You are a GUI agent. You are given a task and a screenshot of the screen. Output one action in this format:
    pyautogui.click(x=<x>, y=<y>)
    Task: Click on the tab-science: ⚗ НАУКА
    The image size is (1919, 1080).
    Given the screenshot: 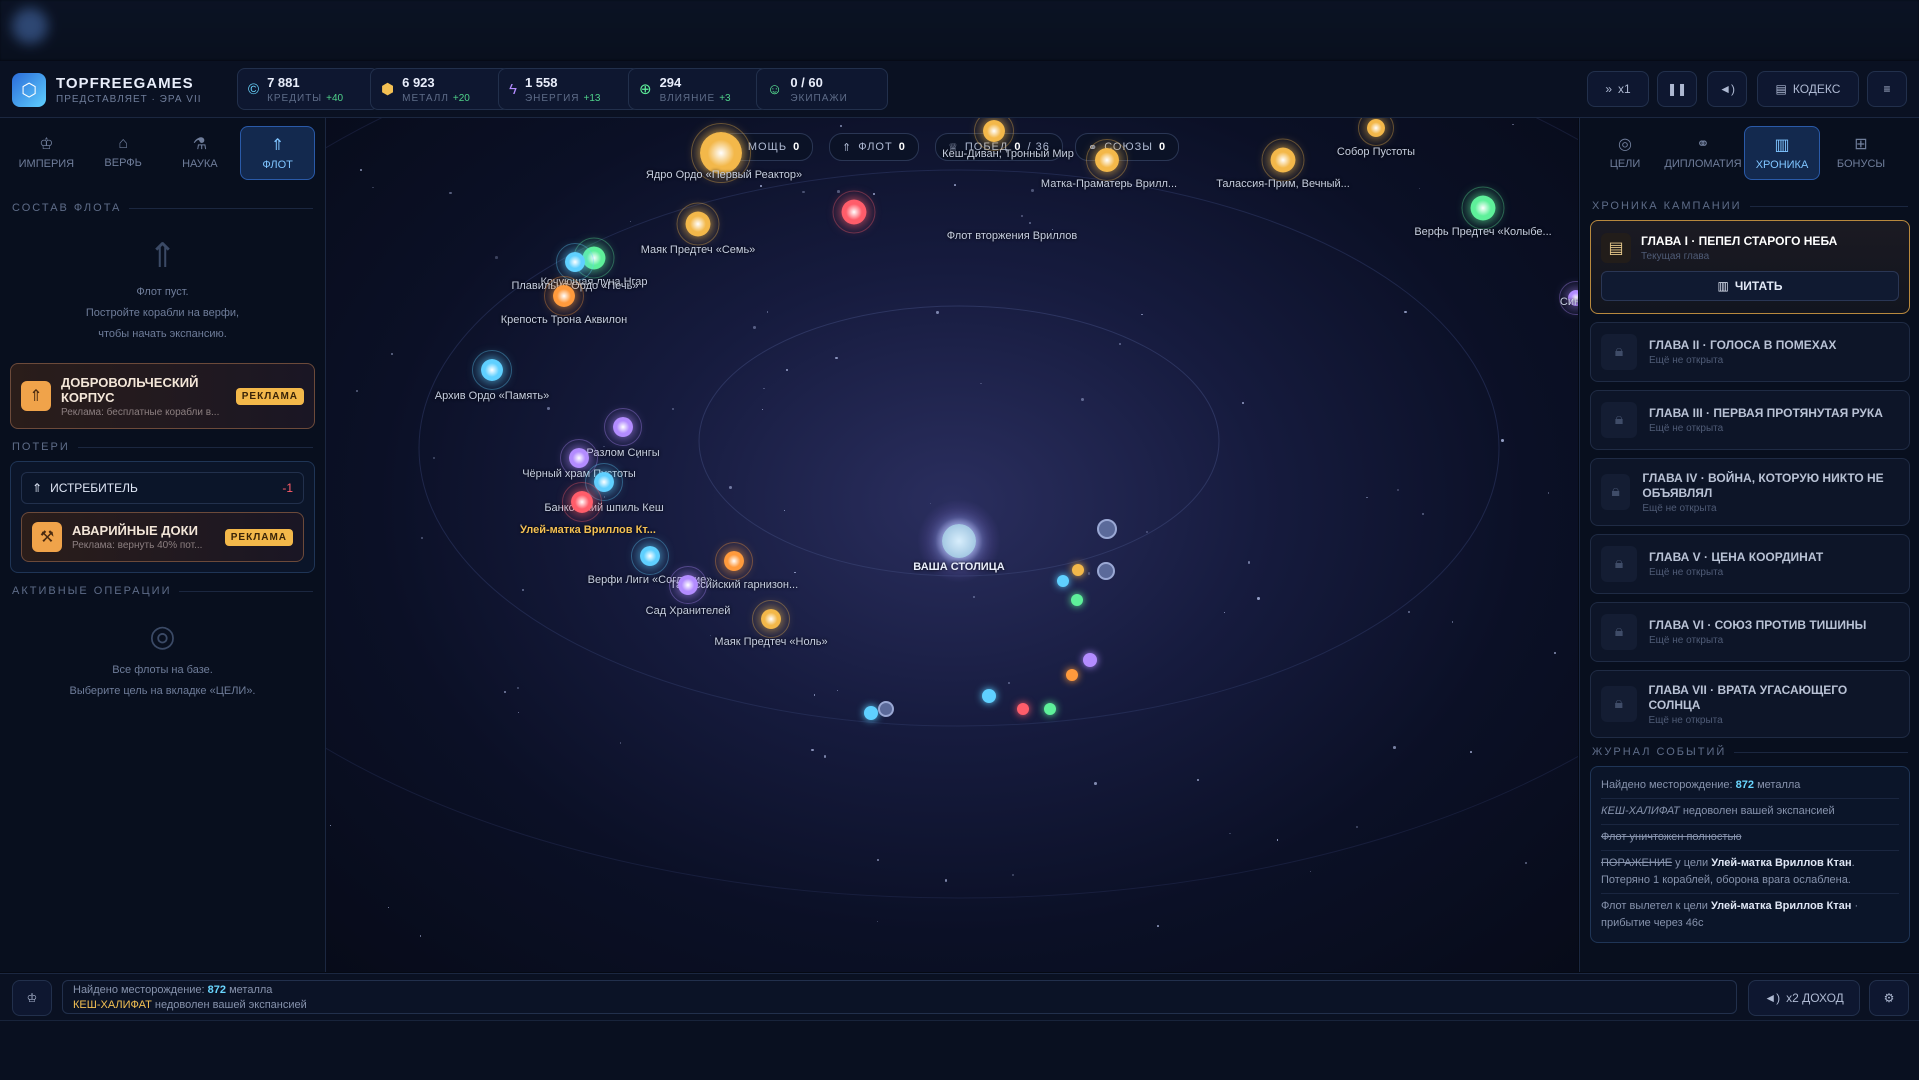 What is the action you would take?
    pyautogui.click(x=200, y=152)
    